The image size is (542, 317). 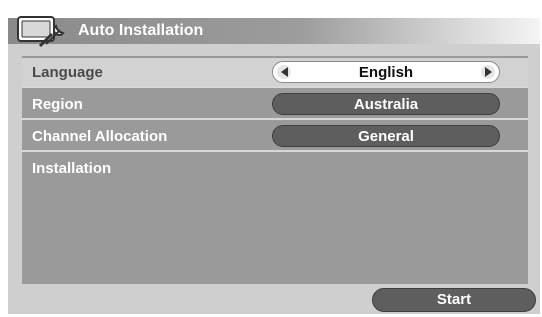 I want to click on installation-row: Installation, so click(x=275, y=169).